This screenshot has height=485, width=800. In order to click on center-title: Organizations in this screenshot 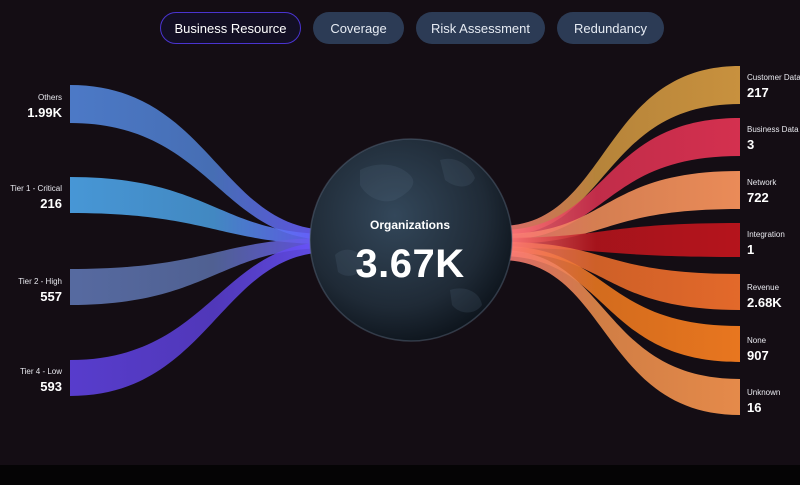, I will do `click(409, 225)`.